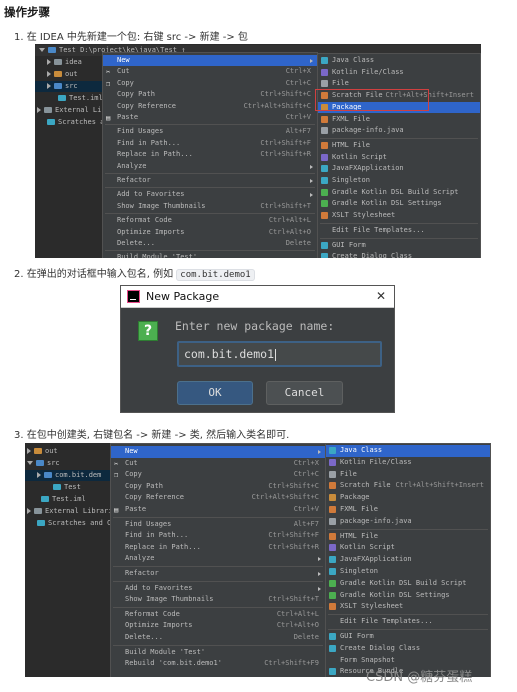 The height and width of the screenshot is (692, 517). Describe the element at coordinates (218, 664) in the screenshot. I see `menu-item-rebuild-com-bit-demo1: Rebuild 'com.bit.demo1' Ctrl+Shift+F9` at that location.